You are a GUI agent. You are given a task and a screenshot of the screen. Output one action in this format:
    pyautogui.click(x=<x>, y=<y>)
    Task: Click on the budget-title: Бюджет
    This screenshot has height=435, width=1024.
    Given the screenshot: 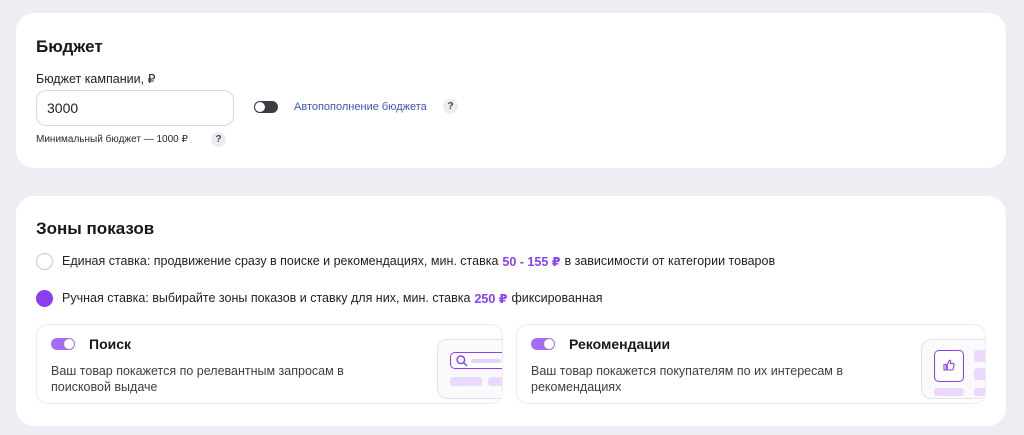 What is the action you would take?
    pyautogui.click(x=69, y=46)
    